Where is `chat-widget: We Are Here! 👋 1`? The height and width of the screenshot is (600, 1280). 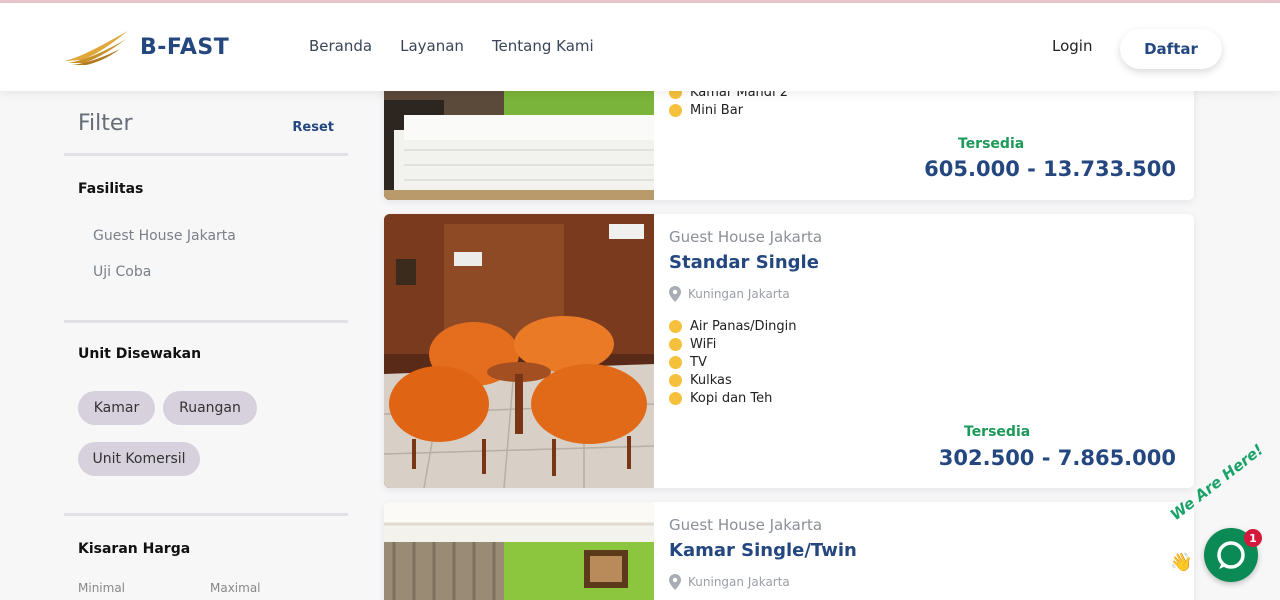
chat-widget: We Are Here! 👋 1 is located at coordinates (1223, 520).